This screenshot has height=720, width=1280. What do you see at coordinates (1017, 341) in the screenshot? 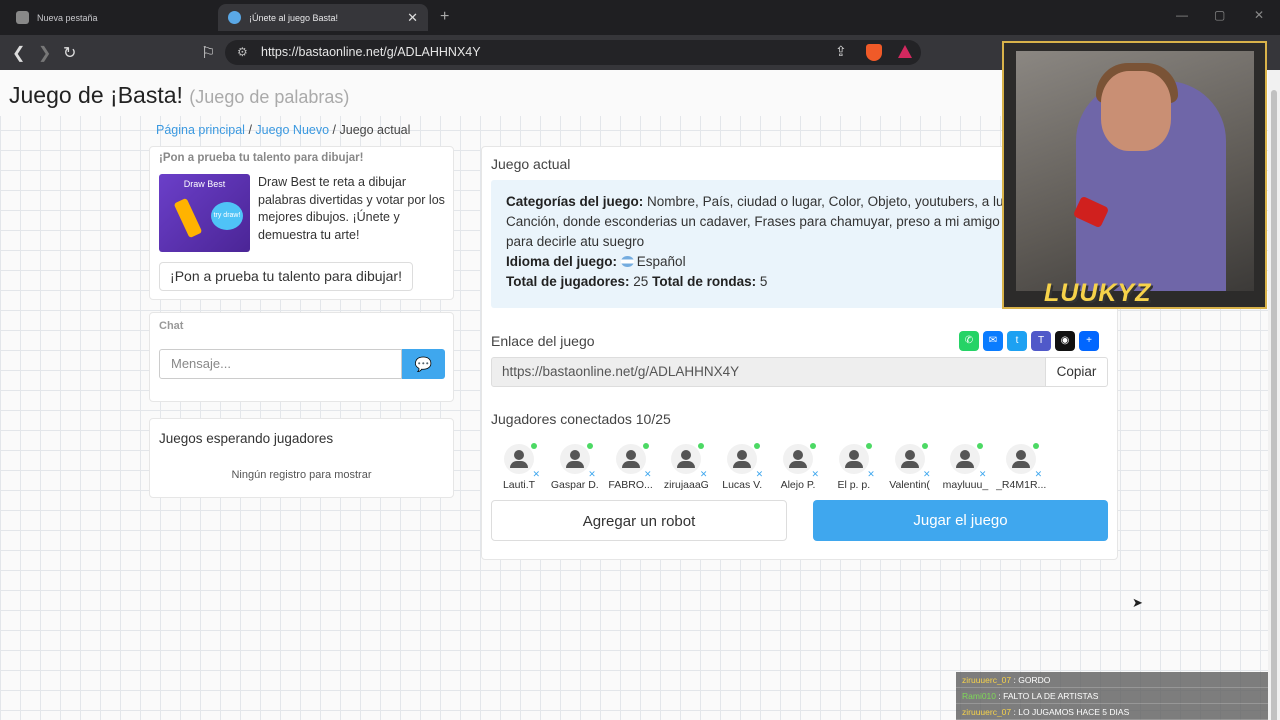
I see `twitter-icon: t` at bounding box center [1017, 341].